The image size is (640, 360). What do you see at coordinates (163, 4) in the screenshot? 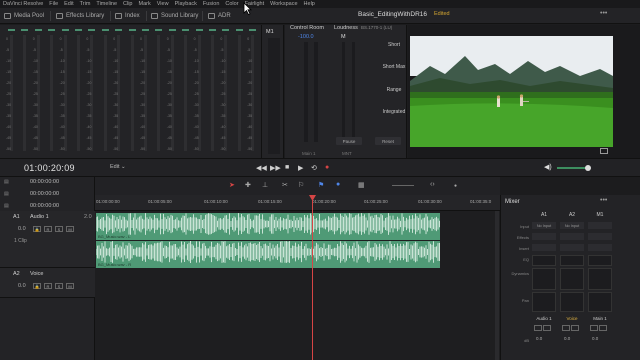
I see `menu-view: View` at bounding box center [163, 4].